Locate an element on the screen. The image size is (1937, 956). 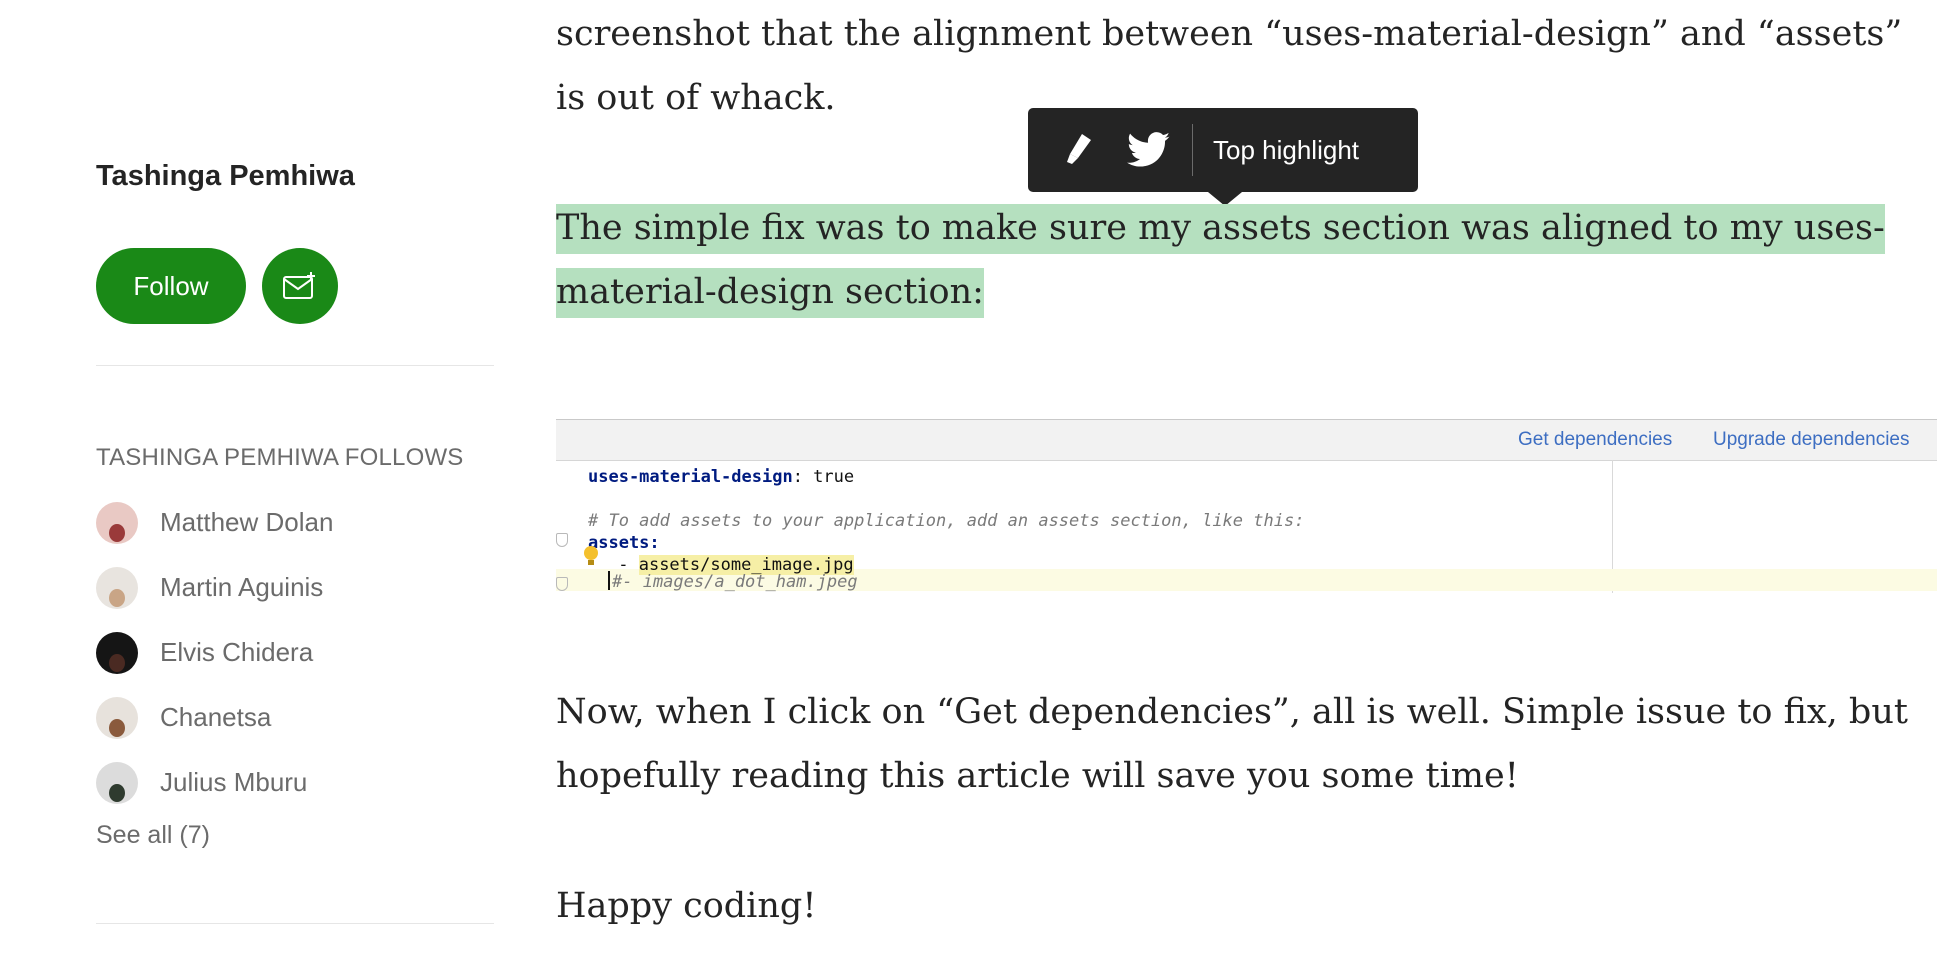
mail-plus-icon is located at coordinates (299, 285).